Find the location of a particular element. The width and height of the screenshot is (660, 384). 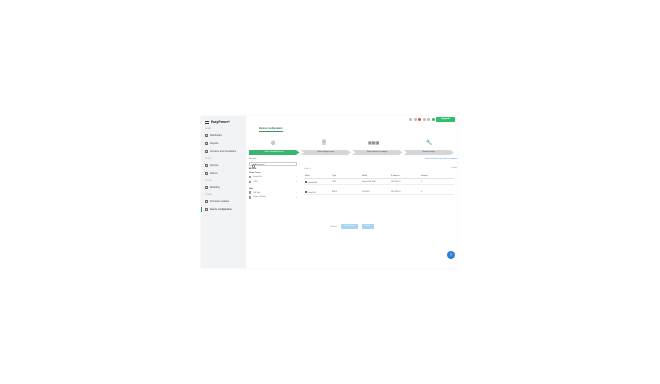

sidebar-item-label: Modeling is located at coordinates (215, 187).